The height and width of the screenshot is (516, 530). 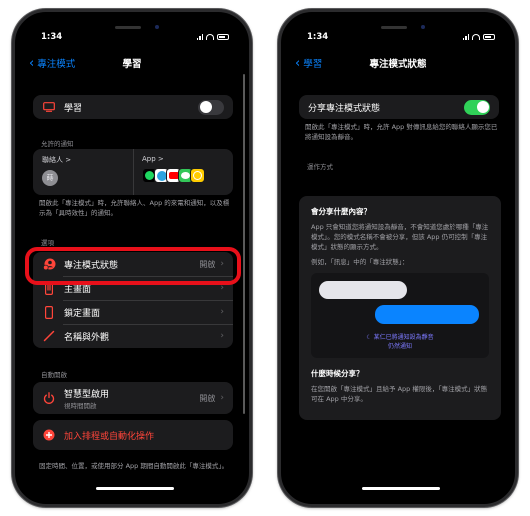 I want to click on smart-activation-row: 智慧型啟用 視時間開啟 開啟 ›, so click(x=133, y=398).